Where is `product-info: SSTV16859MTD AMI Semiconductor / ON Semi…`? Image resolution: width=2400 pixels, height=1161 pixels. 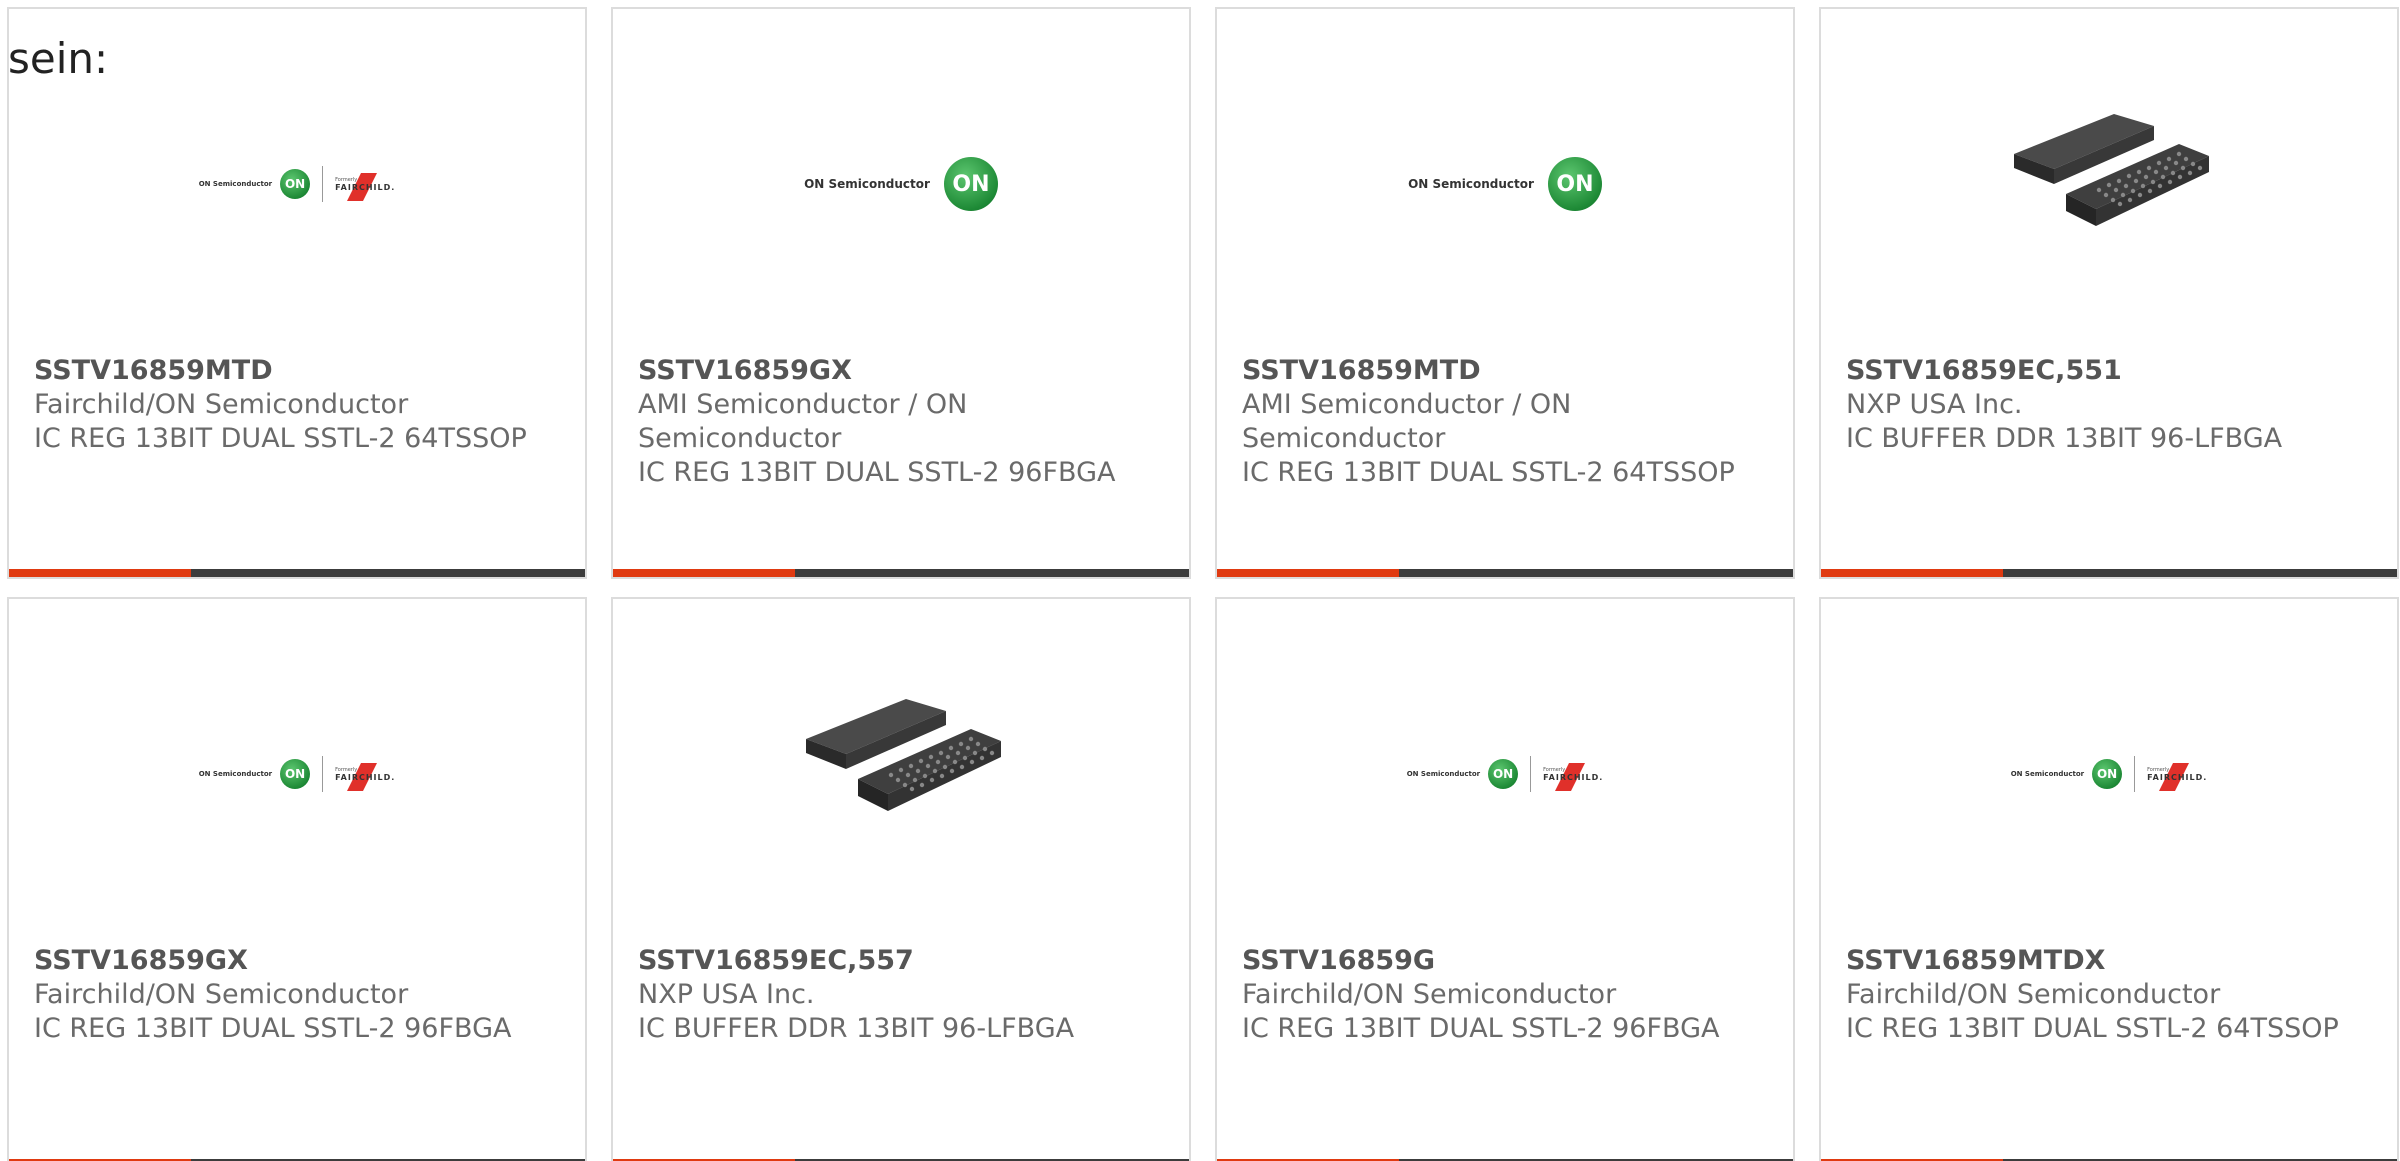
product-info: SSTV16859MTD AMI Semiconductor / ON Semi… is located at coordinates (1507, 422).